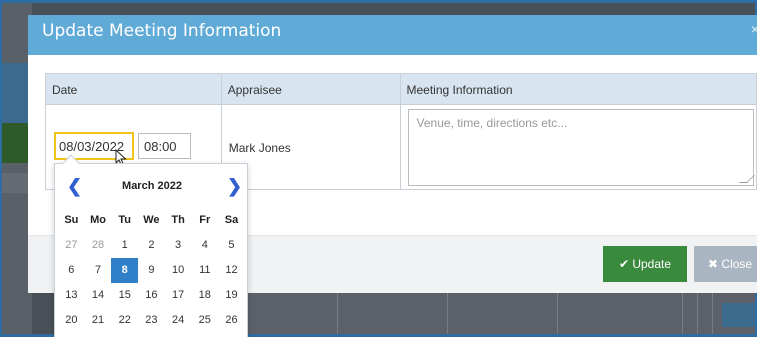 This screenshot has width=757, height=337. Describe the element at coordinates (98, 270) in the screenshot. I see `datepicker-day: 7` at that location.